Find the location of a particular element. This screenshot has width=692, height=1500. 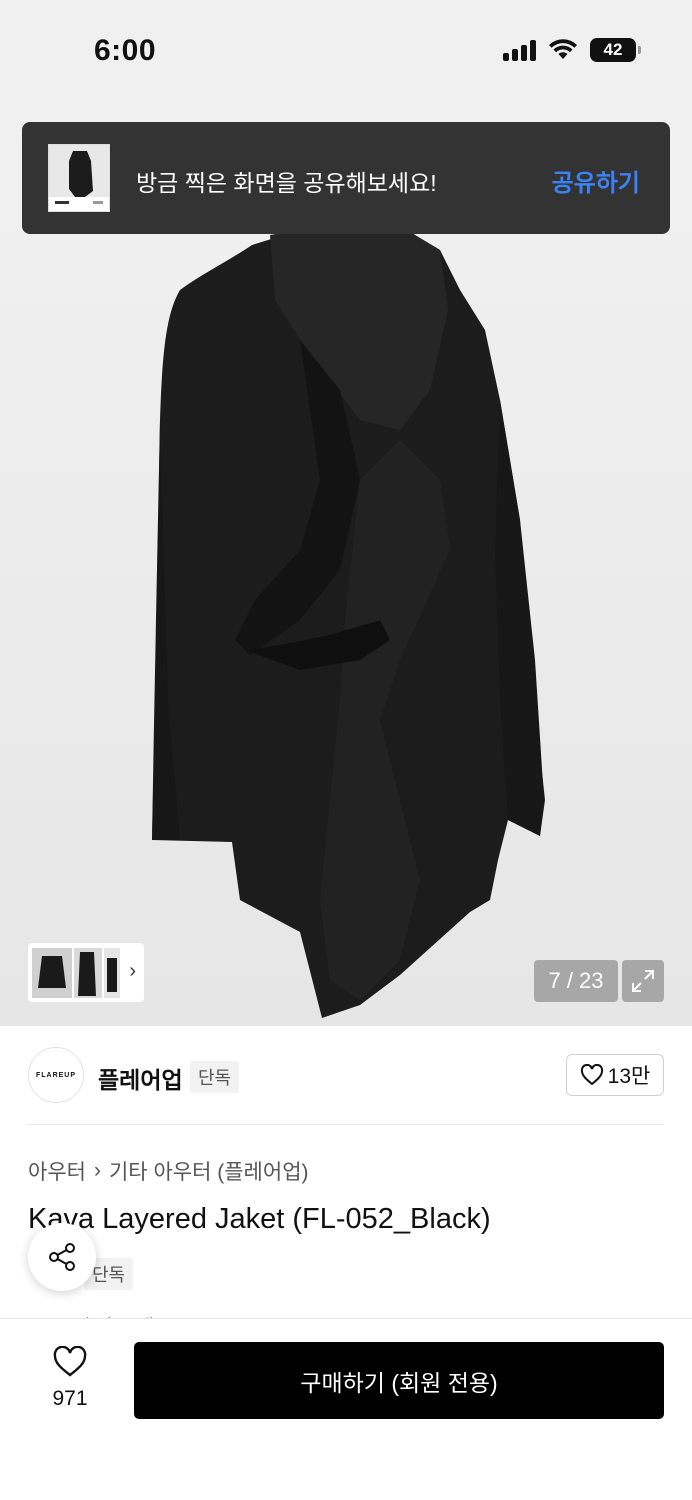

screenshot-thumbnail is located at coordinates (79, 178).